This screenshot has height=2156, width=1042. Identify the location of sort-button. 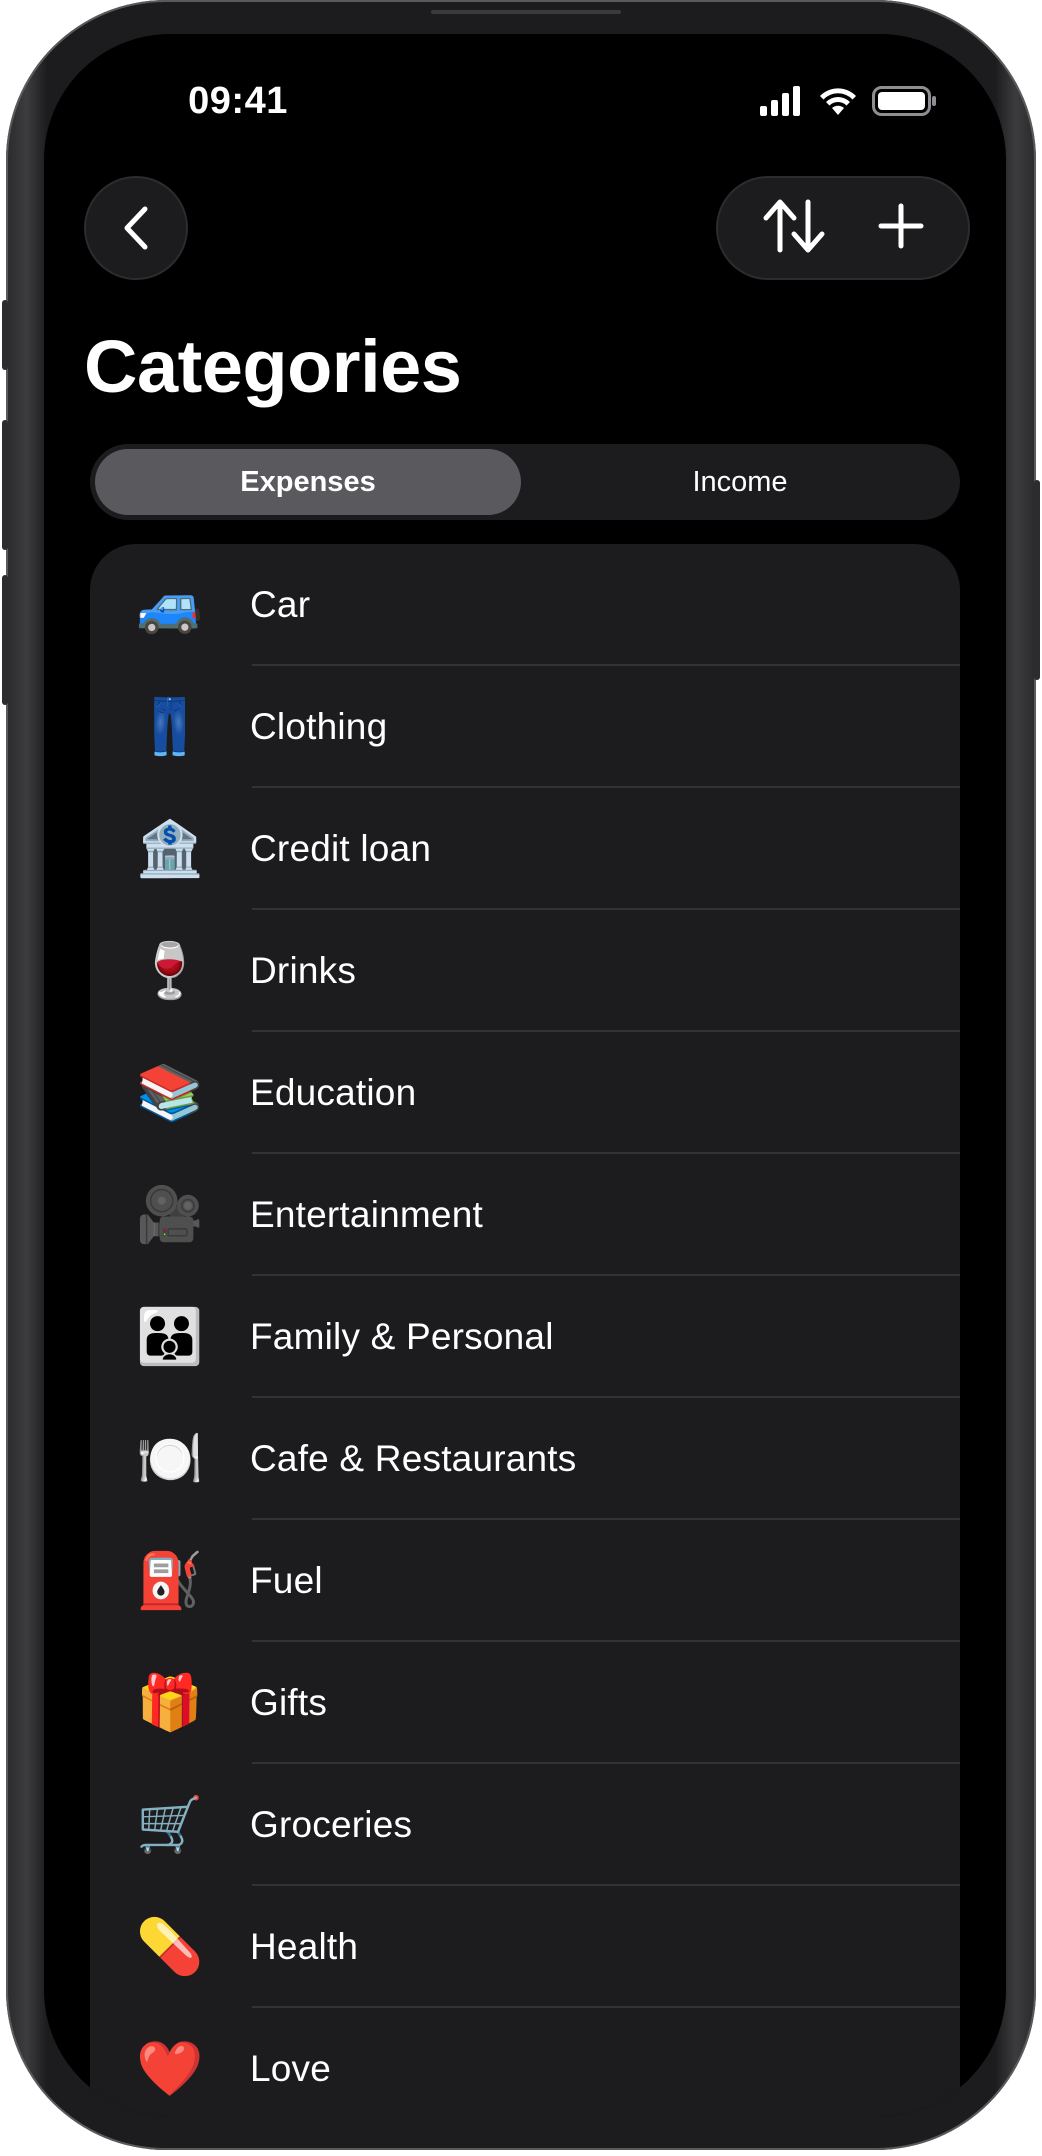
(794, 228).